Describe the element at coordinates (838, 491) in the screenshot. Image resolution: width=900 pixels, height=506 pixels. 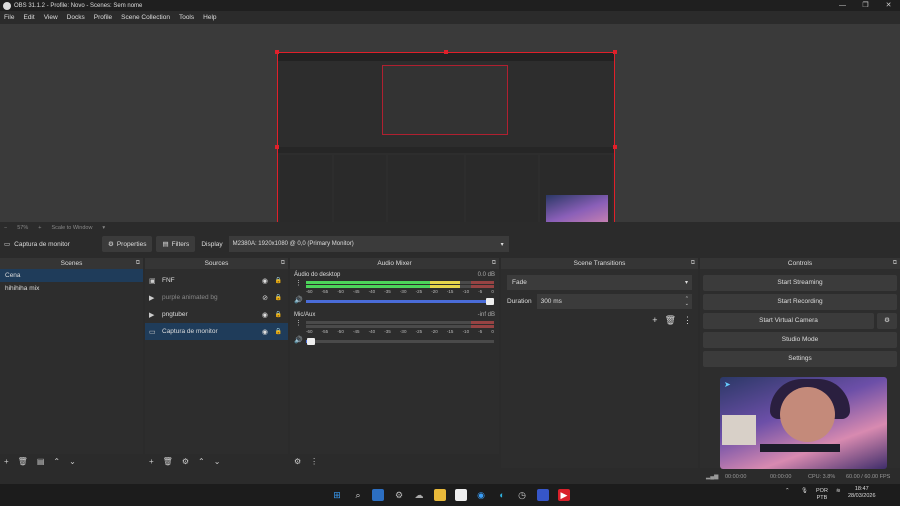
I see `wifi-icon: ≋` at that location.